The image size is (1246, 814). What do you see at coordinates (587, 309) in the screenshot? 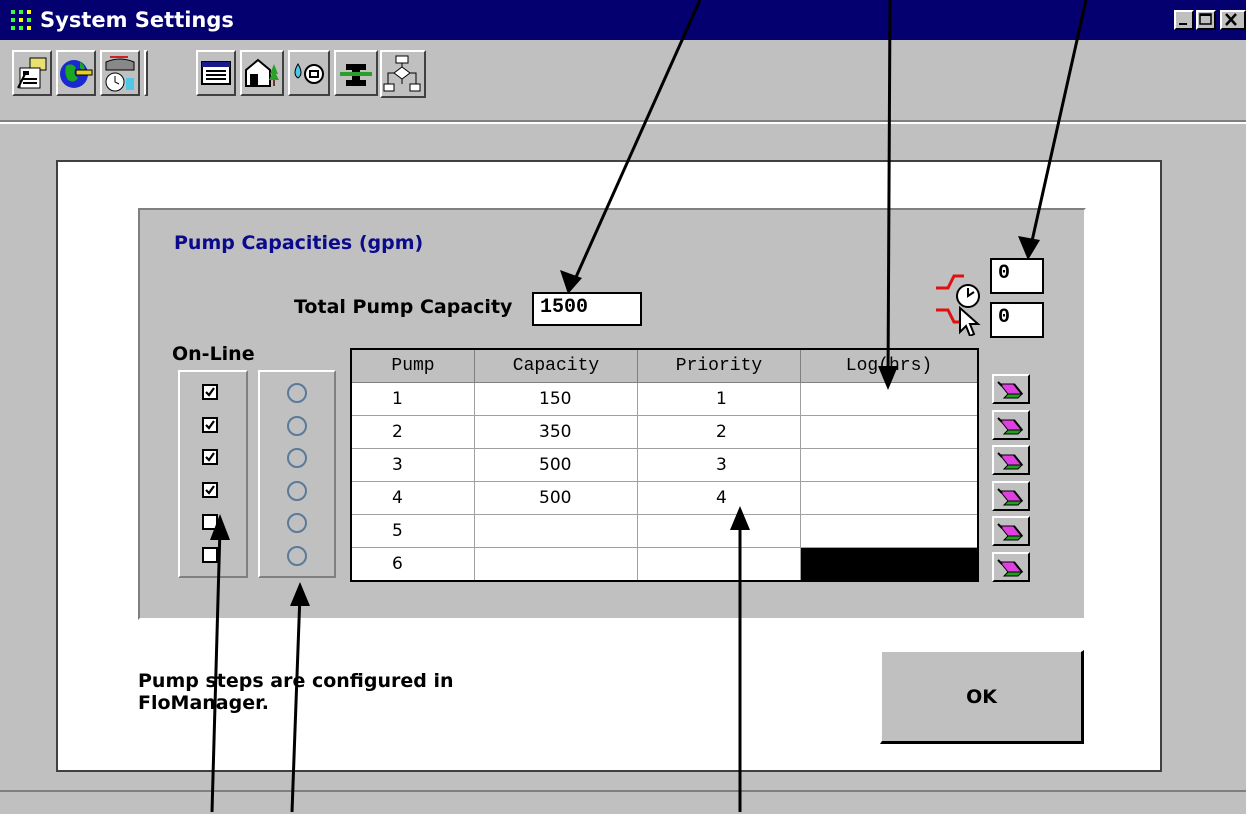
I see `total-capacity-field: 1500` at bounding box center [587, 309].